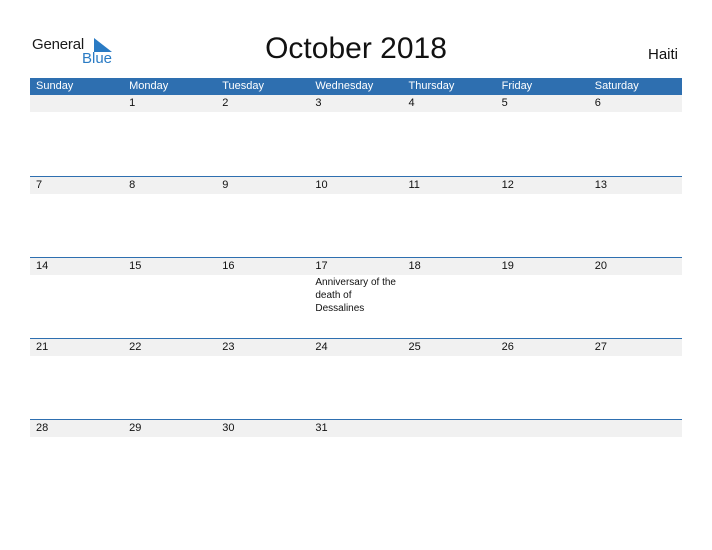 Image resolution: width=712 pixels, height=550 pixels. Describe the element at coordinates (597, 103) in the screenshot. I see `day-number: 6` at that location.